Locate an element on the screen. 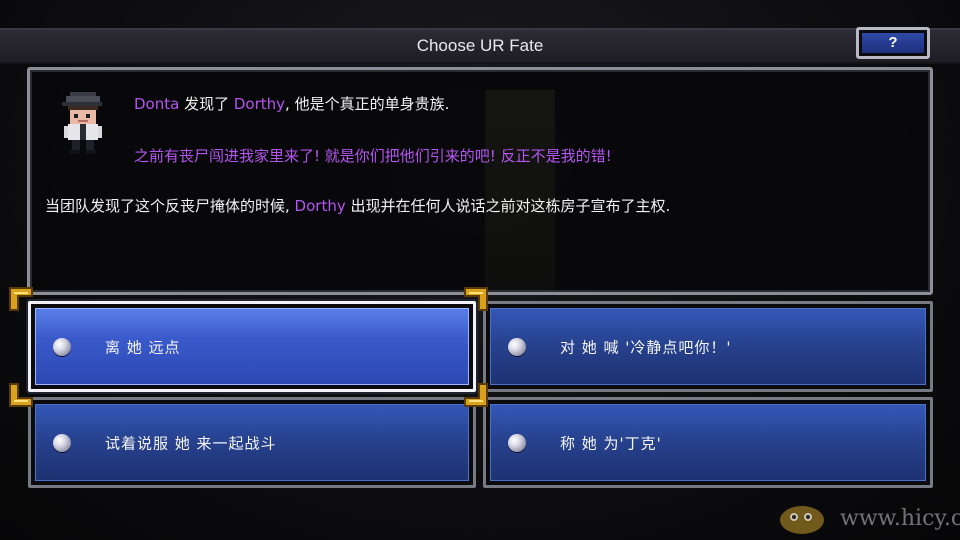 The width and height of the screenshot is (960, 540). cursor-corner-bottom-right-icon is located at coordinates (476, 395).